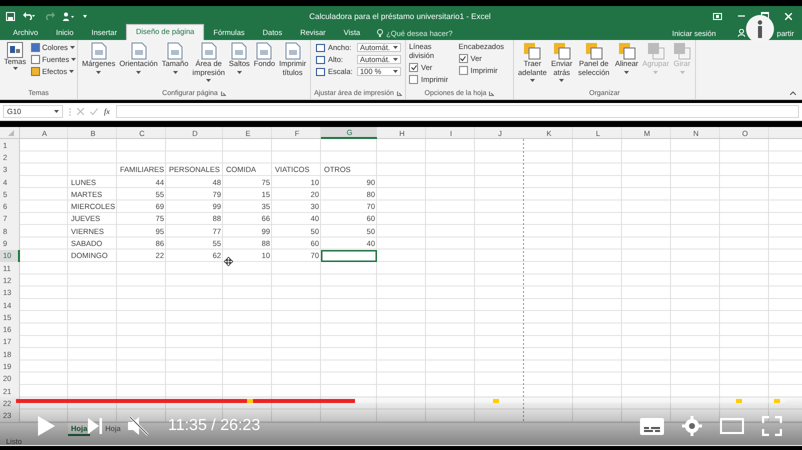 The height and width of the screenshot is (450, 802). What do you see at coordinates (107, 111) in the screenshot?
I see `insert-function-button: fx` at bounding box center [107, 111].